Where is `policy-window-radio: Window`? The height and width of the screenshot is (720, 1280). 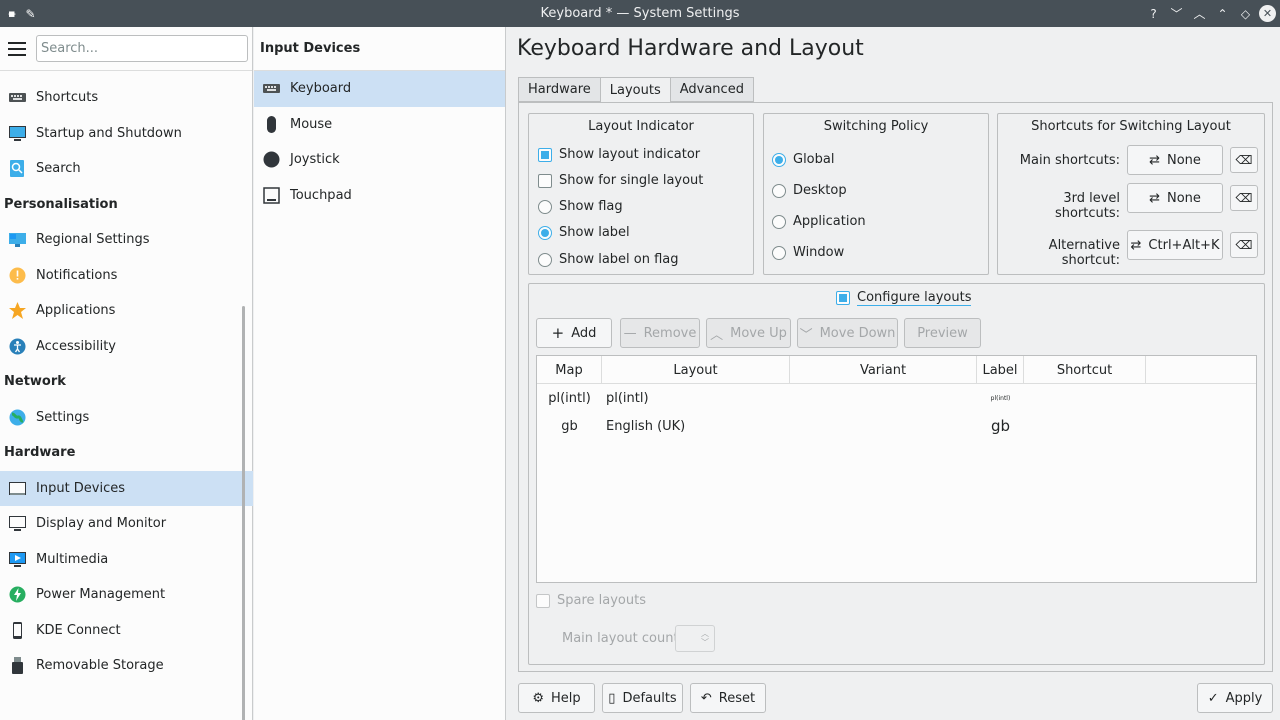
policy-window-radio: Window is located at coordinates (808, 252).